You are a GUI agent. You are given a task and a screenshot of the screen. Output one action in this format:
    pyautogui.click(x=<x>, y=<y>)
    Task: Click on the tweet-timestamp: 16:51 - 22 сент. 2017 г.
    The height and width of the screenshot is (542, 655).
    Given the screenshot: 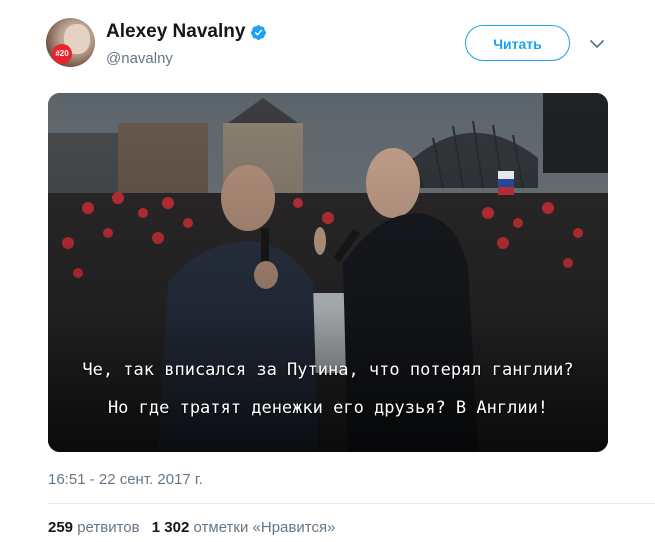 What is the action you would take?
    pyautogui.click(x=125, y=480)
    